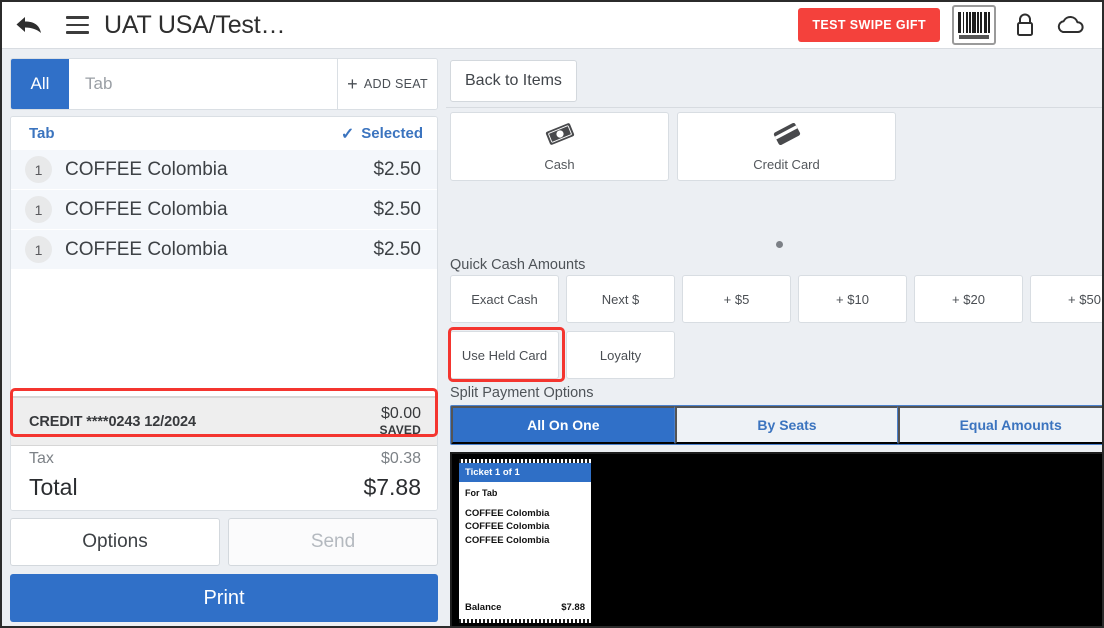 The height and width of the screenshot is (628, 1104). Describe the element at coordinates (29, 25) in the screenshot. I see `back-arrow-icon` at that location.